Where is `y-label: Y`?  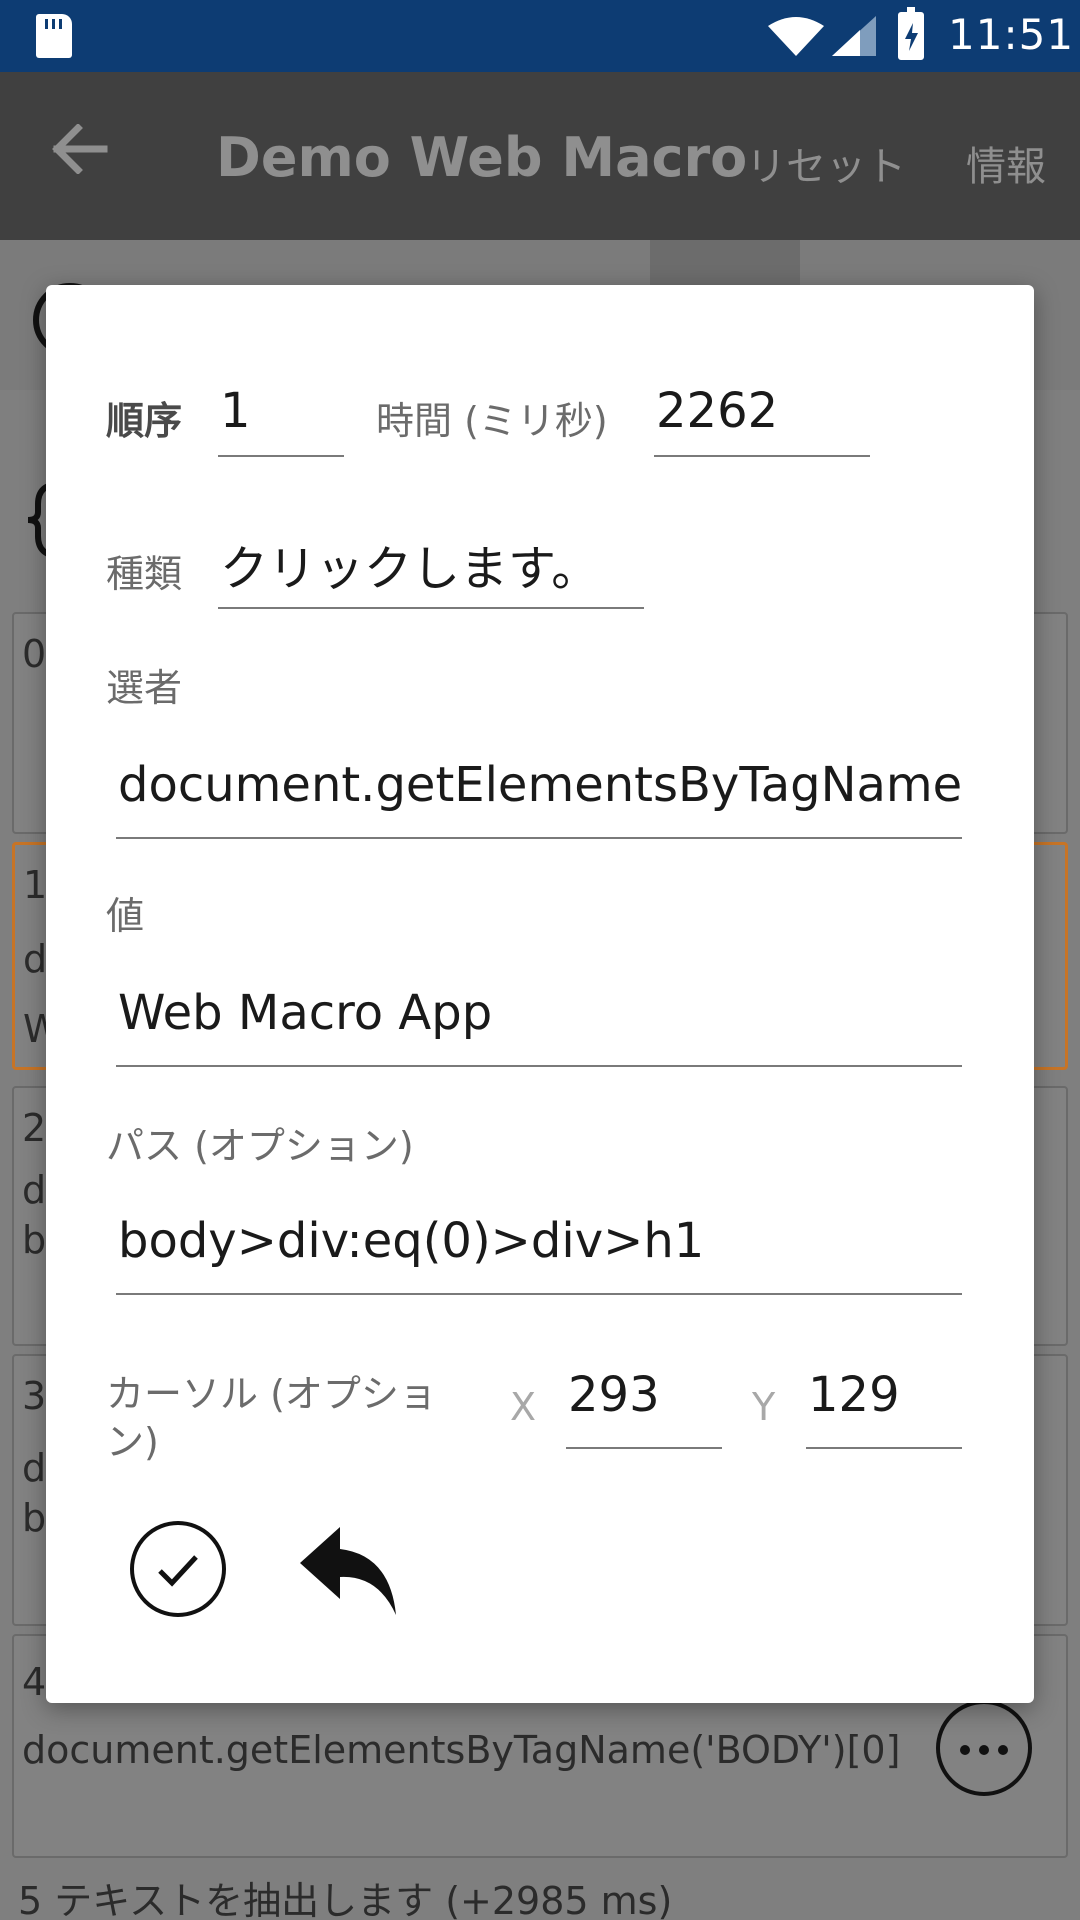 y-label: Y is located at coordinates (764, 1407).